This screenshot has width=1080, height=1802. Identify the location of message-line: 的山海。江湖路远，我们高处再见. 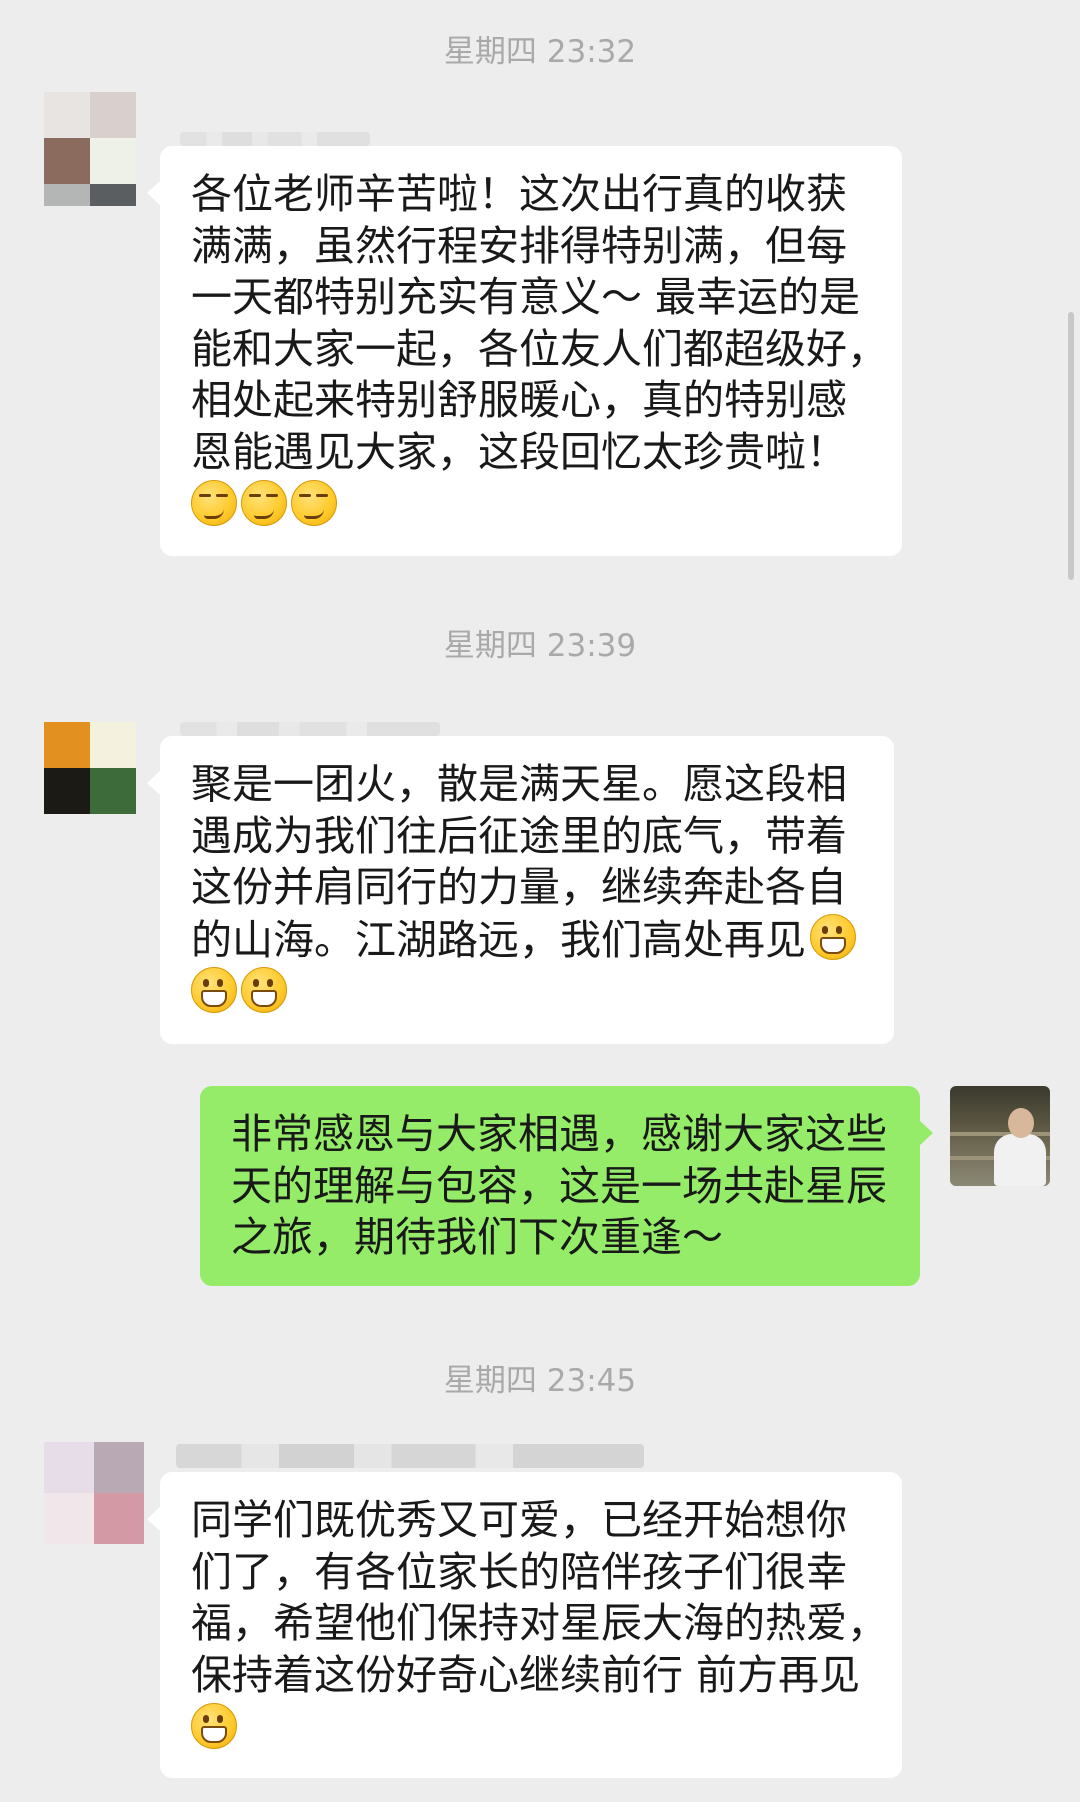
(528, 939).